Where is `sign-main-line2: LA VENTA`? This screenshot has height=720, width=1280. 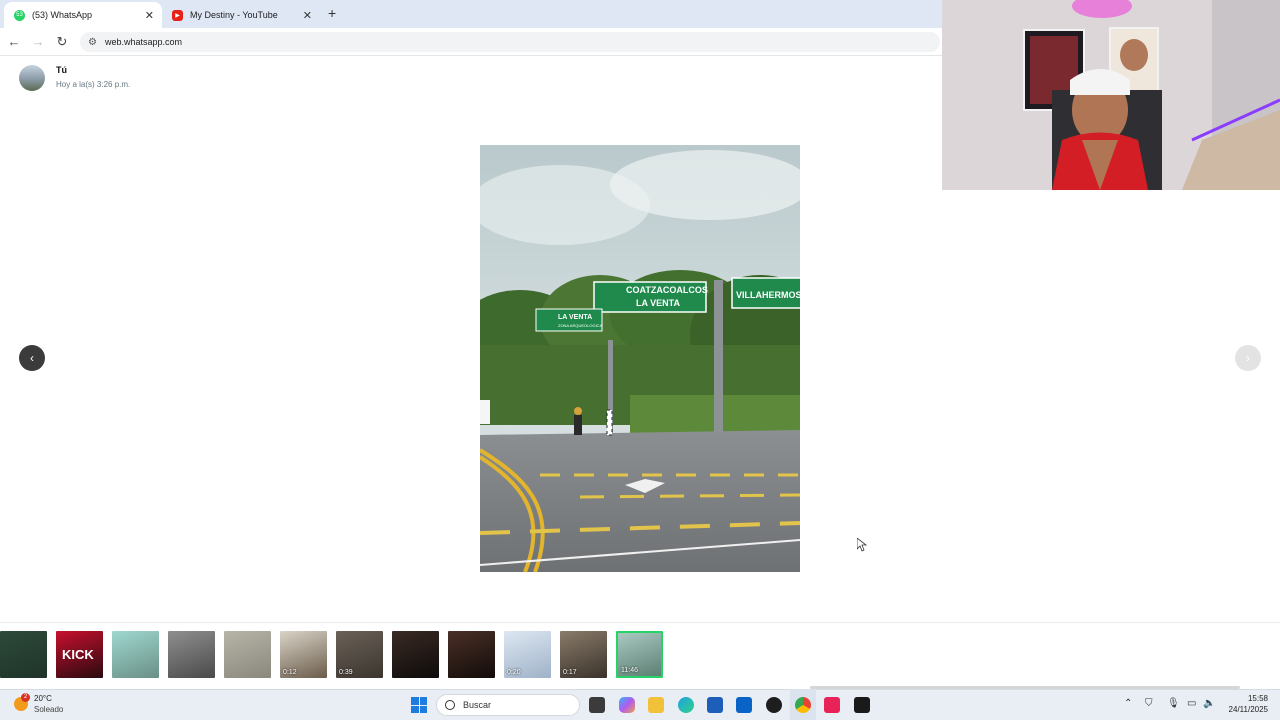
sign-main-line2: LA VENTA is located at coordinates (658, 303).